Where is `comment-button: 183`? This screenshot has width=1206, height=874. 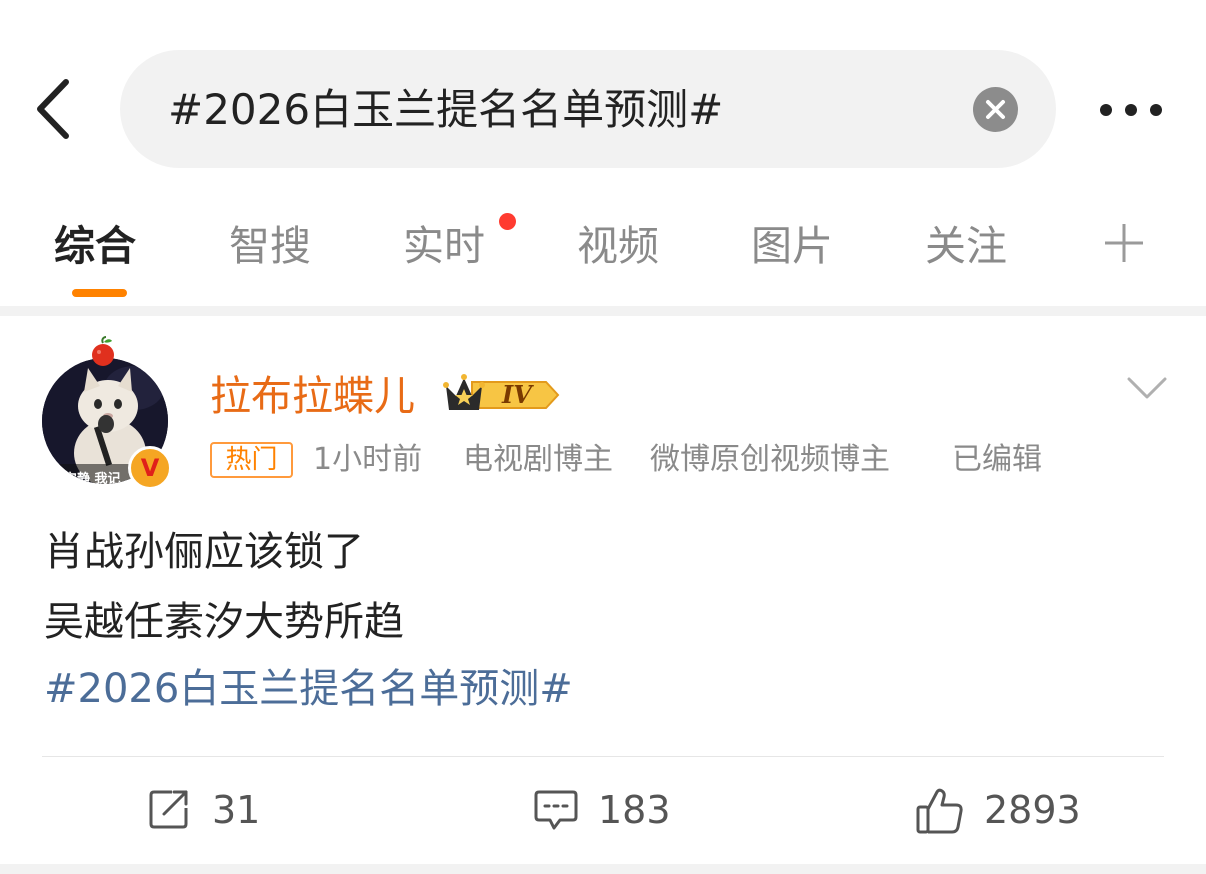
comment-button: 183 is located at coordinates (609, 810).